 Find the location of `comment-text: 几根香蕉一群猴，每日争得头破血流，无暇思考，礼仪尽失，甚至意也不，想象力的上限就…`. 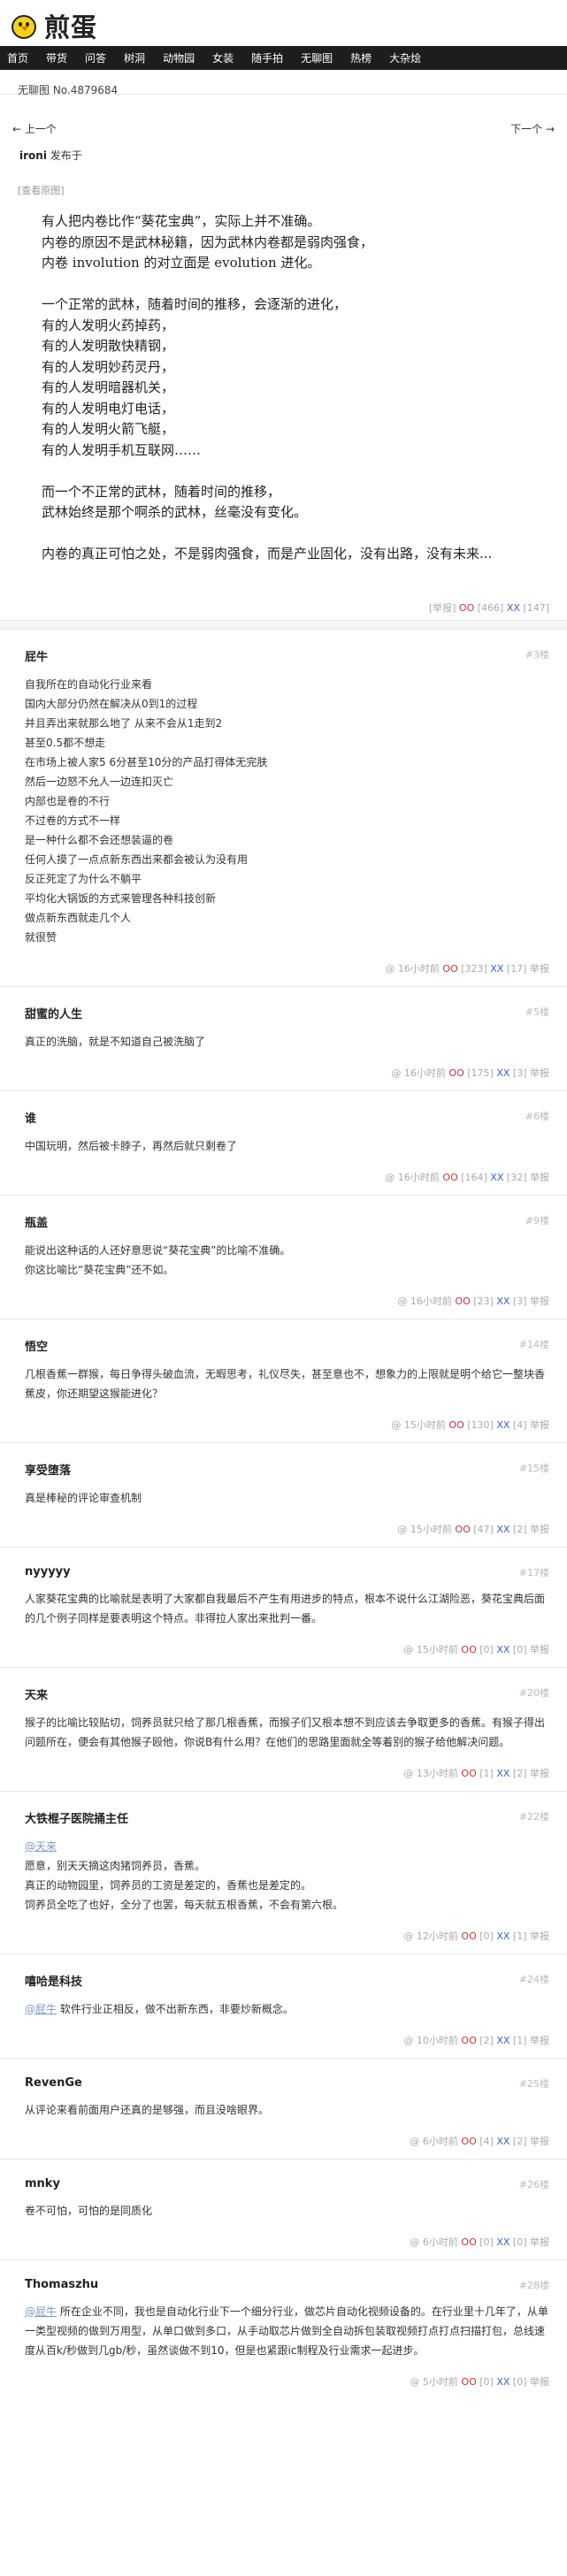

comment-text: 几根香蕉一群猴，每日争得头破血流，无暇思考，礼仪尽失，甚至意也不，想象力的上限就… is located at coordinates (287, 1384).